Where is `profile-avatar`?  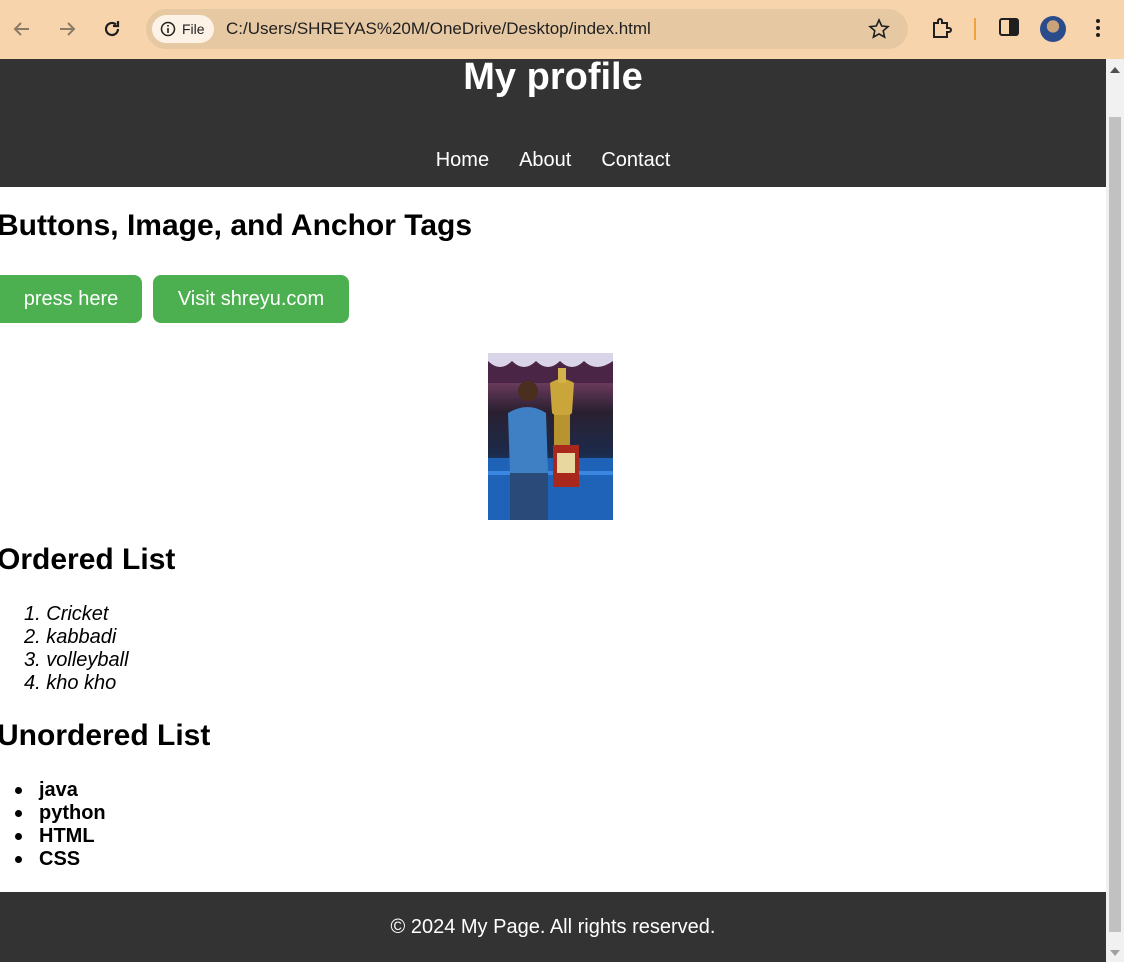 profile-avatar is located at coordinates (1053, 29).